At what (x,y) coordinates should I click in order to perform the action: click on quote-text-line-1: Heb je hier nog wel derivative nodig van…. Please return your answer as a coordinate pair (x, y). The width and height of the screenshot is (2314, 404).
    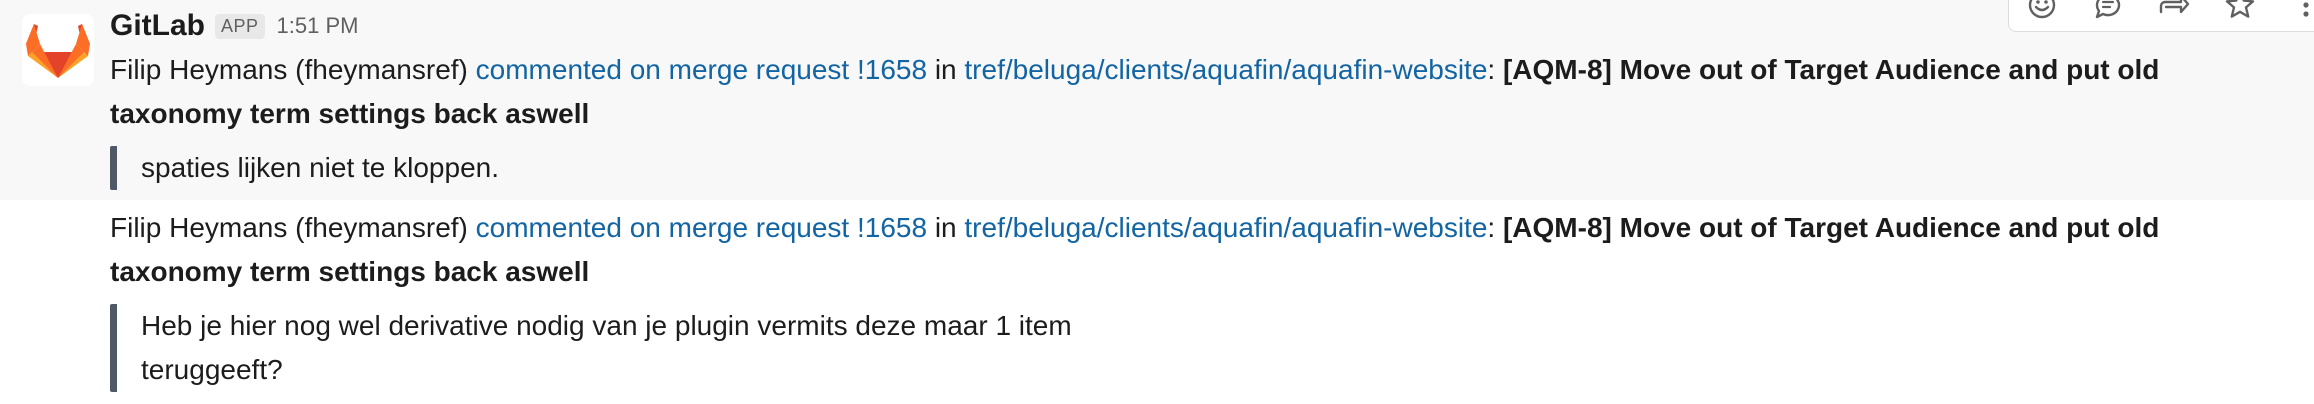
    Looking at the image, I should click on (606, 325).